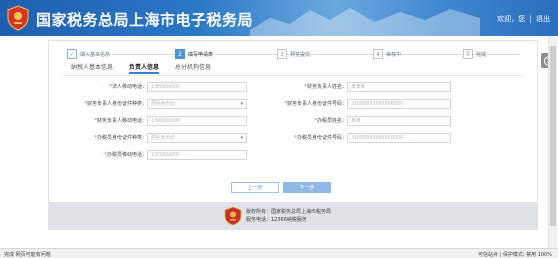  I want to click on tax-officer-mobile-input: 1370000000, so click(197, 154).